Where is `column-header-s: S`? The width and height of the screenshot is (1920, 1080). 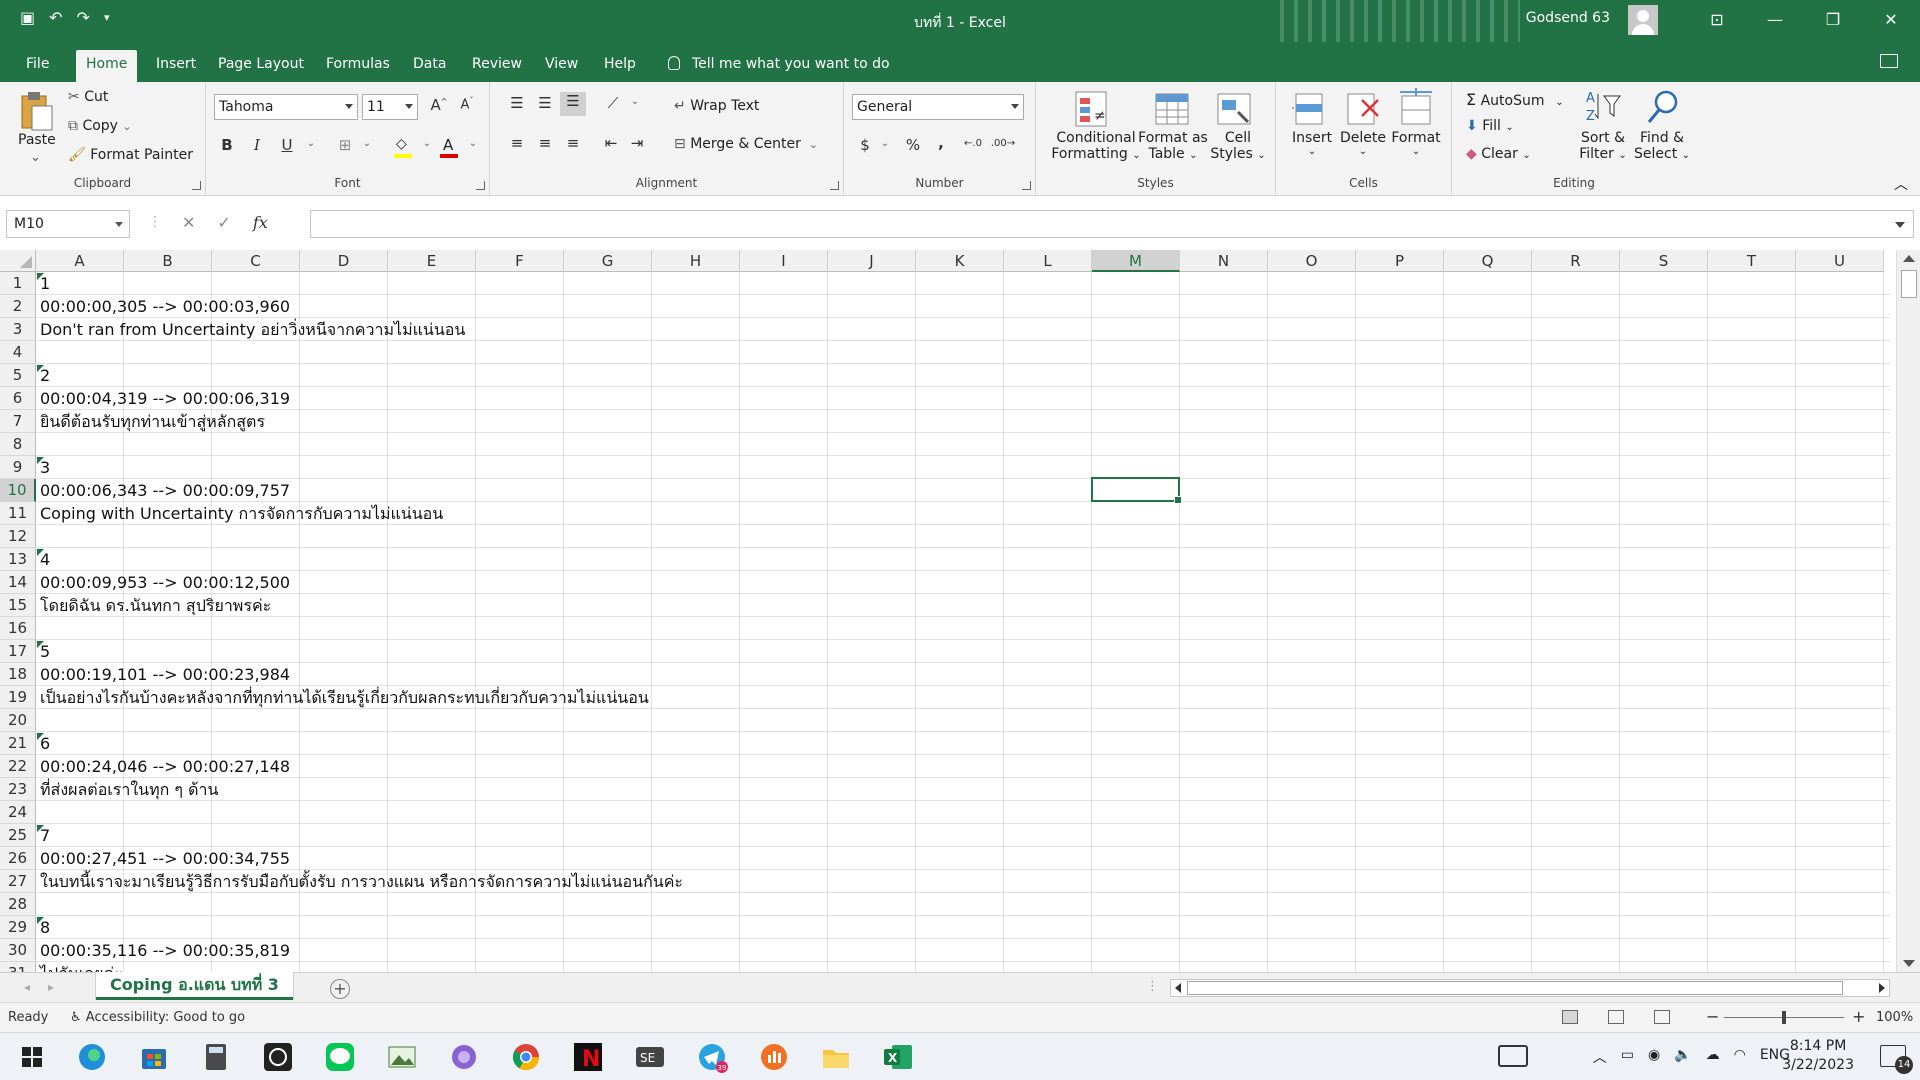
column-header-s: S is located at coordinates (1664, 261).